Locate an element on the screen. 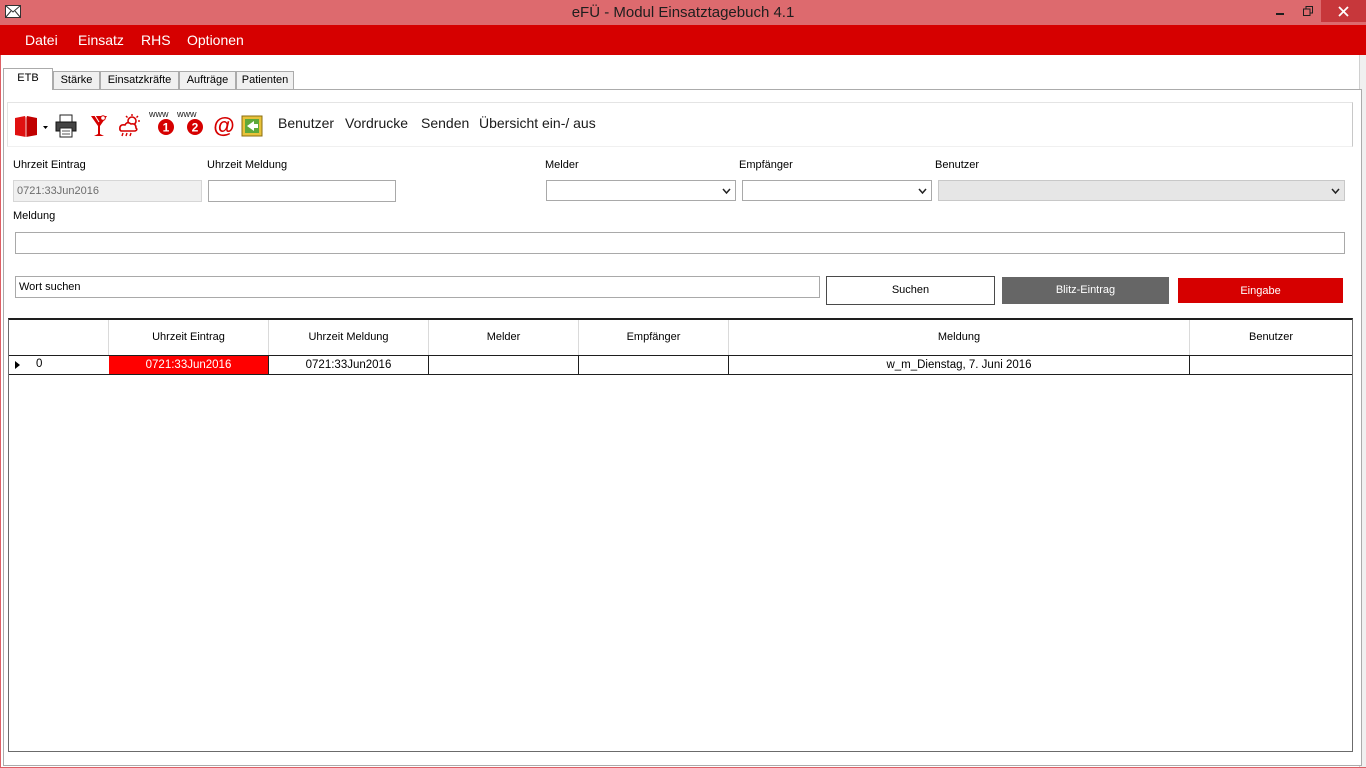  menu-rhs: RHS is located at coordinates (156, 40).